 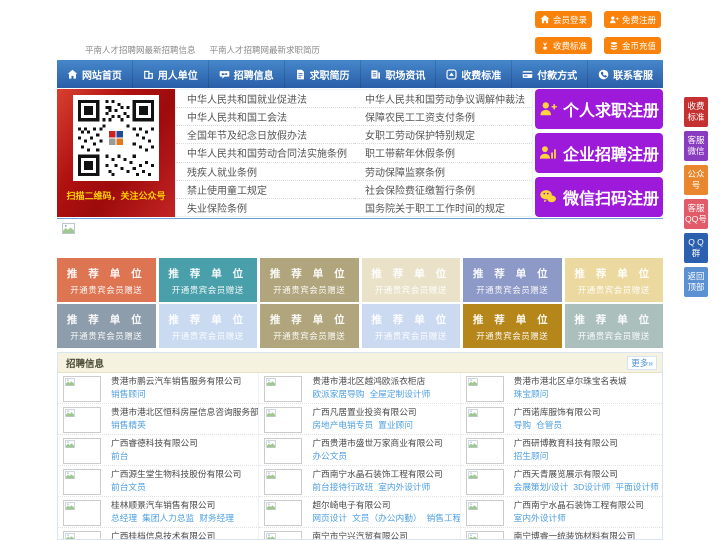 I want to click on side-tab-1: 收费 标准, so click(x=696, y=112).